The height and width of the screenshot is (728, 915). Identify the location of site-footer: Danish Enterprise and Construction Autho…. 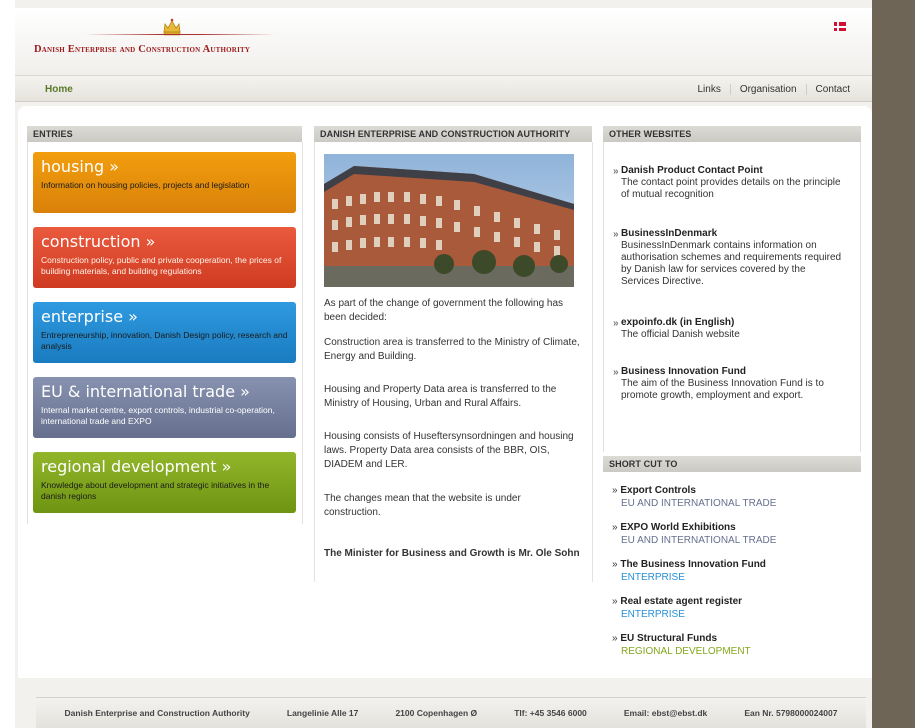
(451, 712).